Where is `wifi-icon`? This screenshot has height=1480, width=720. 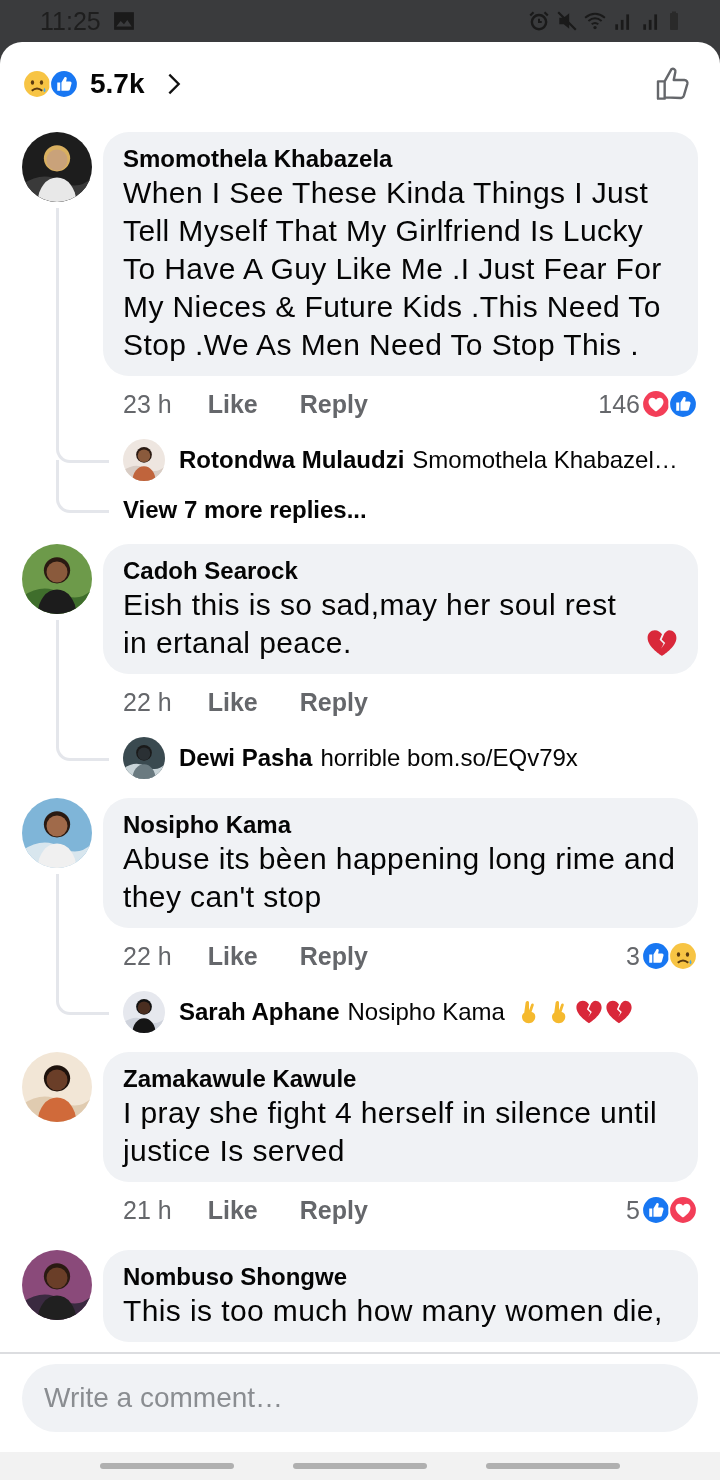
wifi-icon is located at coordinates (595, 21).